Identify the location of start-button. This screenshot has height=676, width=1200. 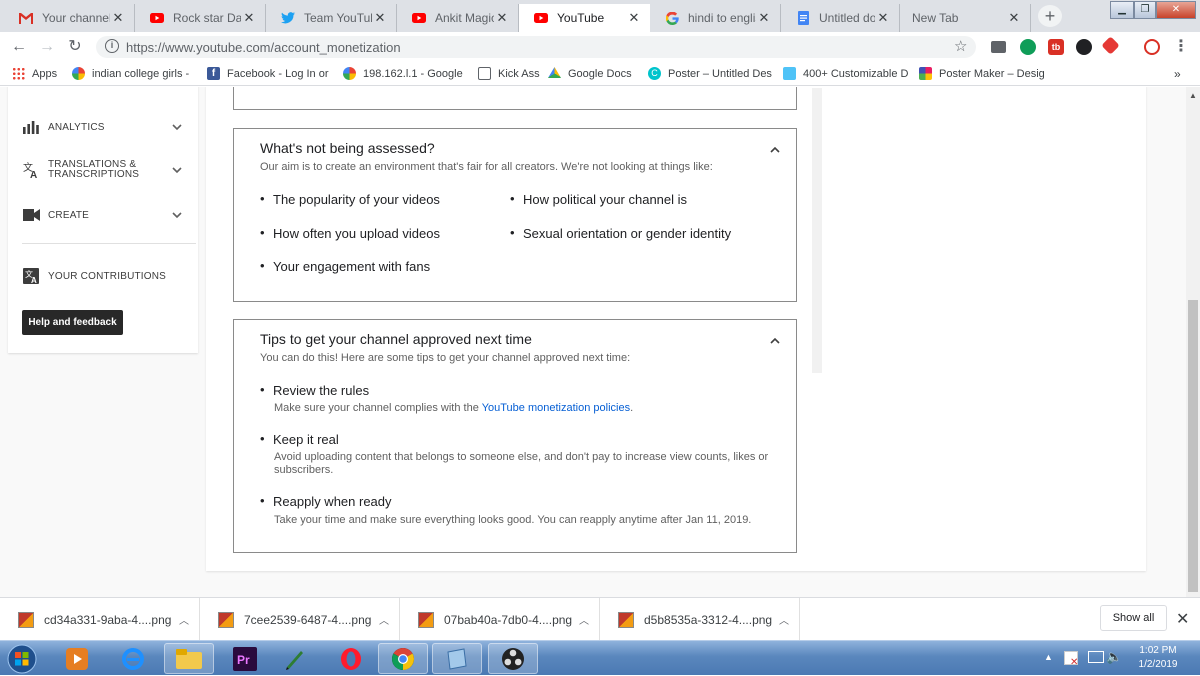
(22, 658).